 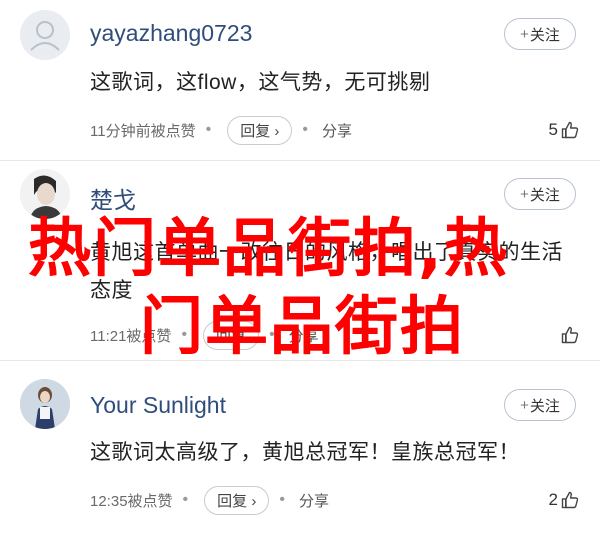 I want to click on comment-meta: 12:35被点赞 • 回复 › • 分享 2, so click(x=335, y=500).